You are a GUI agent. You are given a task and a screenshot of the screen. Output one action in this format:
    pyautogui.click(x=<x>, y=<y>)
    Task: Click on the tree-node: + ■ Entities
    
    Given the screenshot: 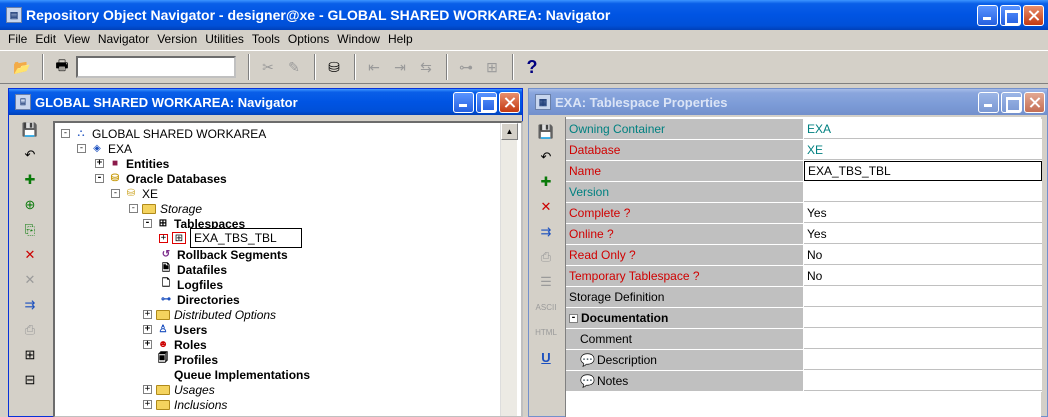 What is the action you would take?
    pyautogui.click(x=132, y=163)
    